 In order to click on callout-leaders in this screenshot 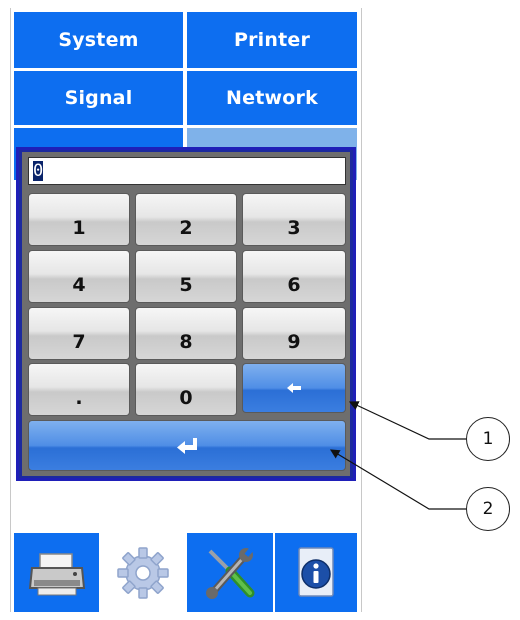, I will do `click(398, 455)`.